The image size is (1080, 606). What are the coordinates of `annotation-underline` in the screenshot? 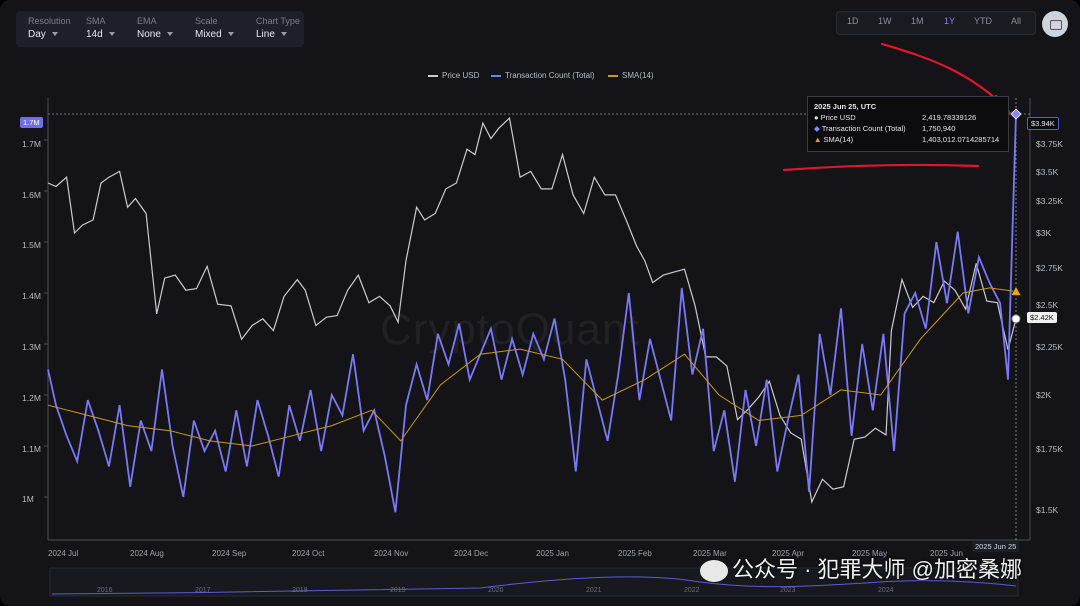 It's located at (881, 167).